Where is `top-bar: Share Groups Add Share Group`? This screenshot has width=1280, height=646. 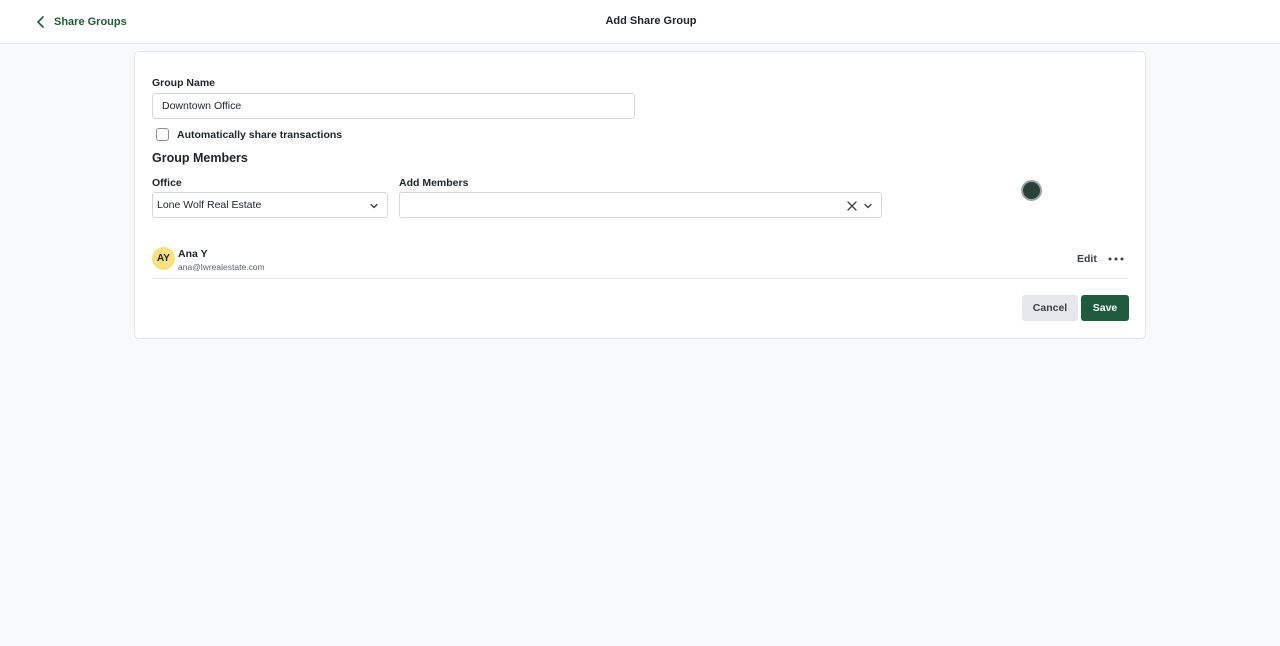 top-bar: Share Groups Add Share Group is located at coordinates (640, 22).